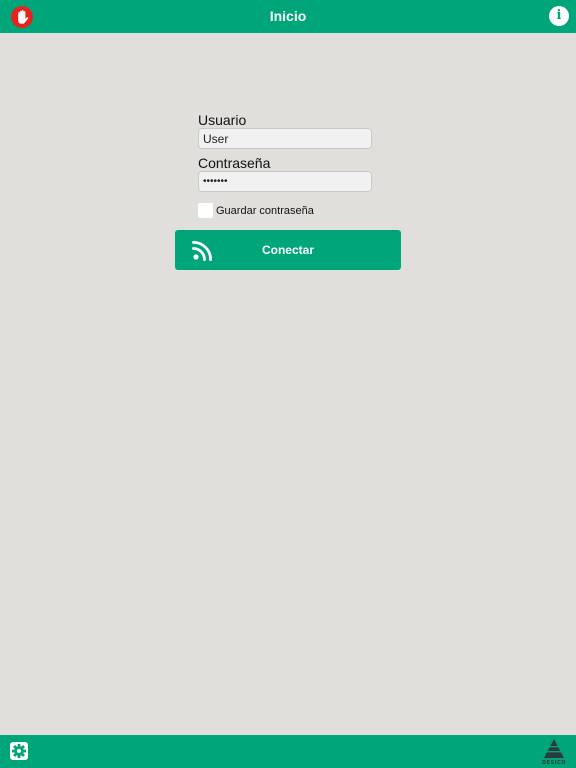 The height and width of the screenshot is (768, 576). Describe the element at coordinates (265, 211) in the screenshot. I see `remember-password-label: Guardar contraseña` at that location.